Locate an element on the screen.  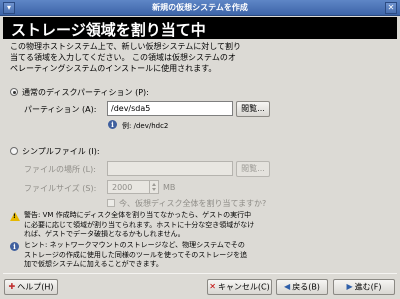
spinner-arrows is located at coordinates (153, 187).